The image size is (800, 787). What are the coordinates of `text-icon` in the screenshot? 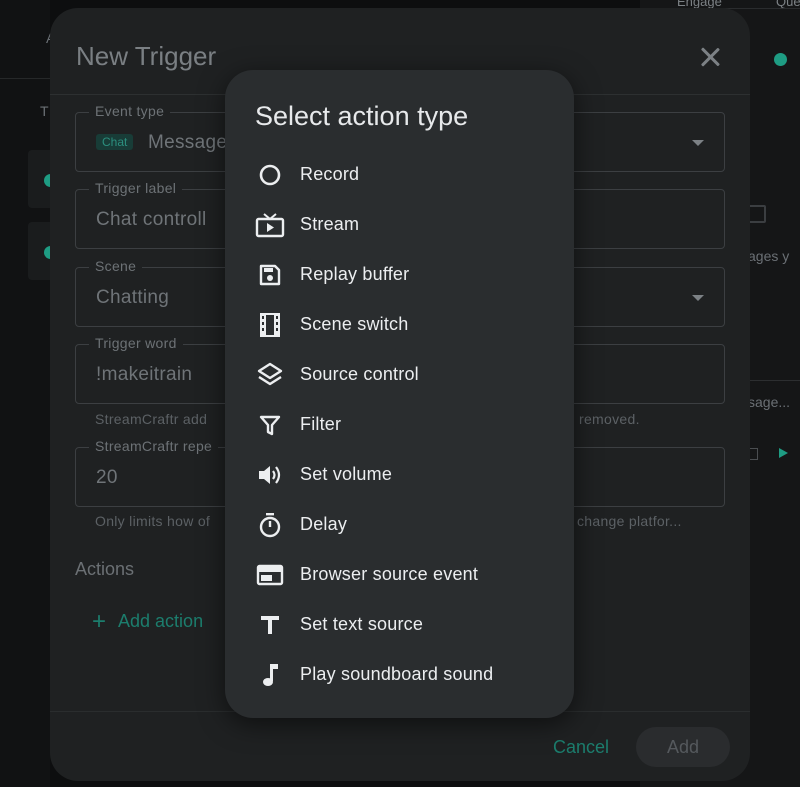 It's located at (270, 625).